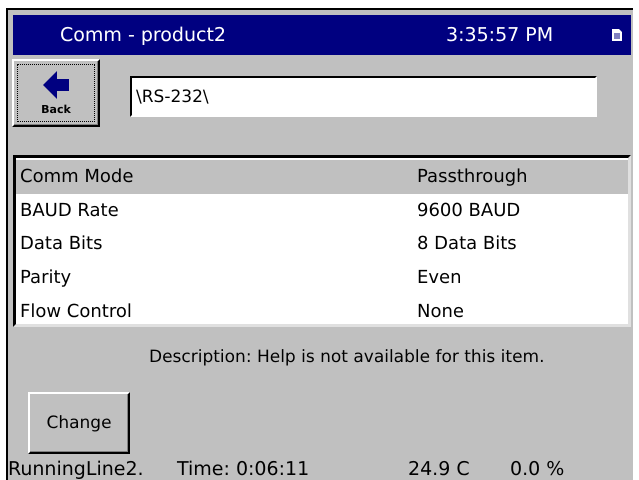 The image size is (639, 480). I want to click on path-field: \RS-232\, so click(363, 96).